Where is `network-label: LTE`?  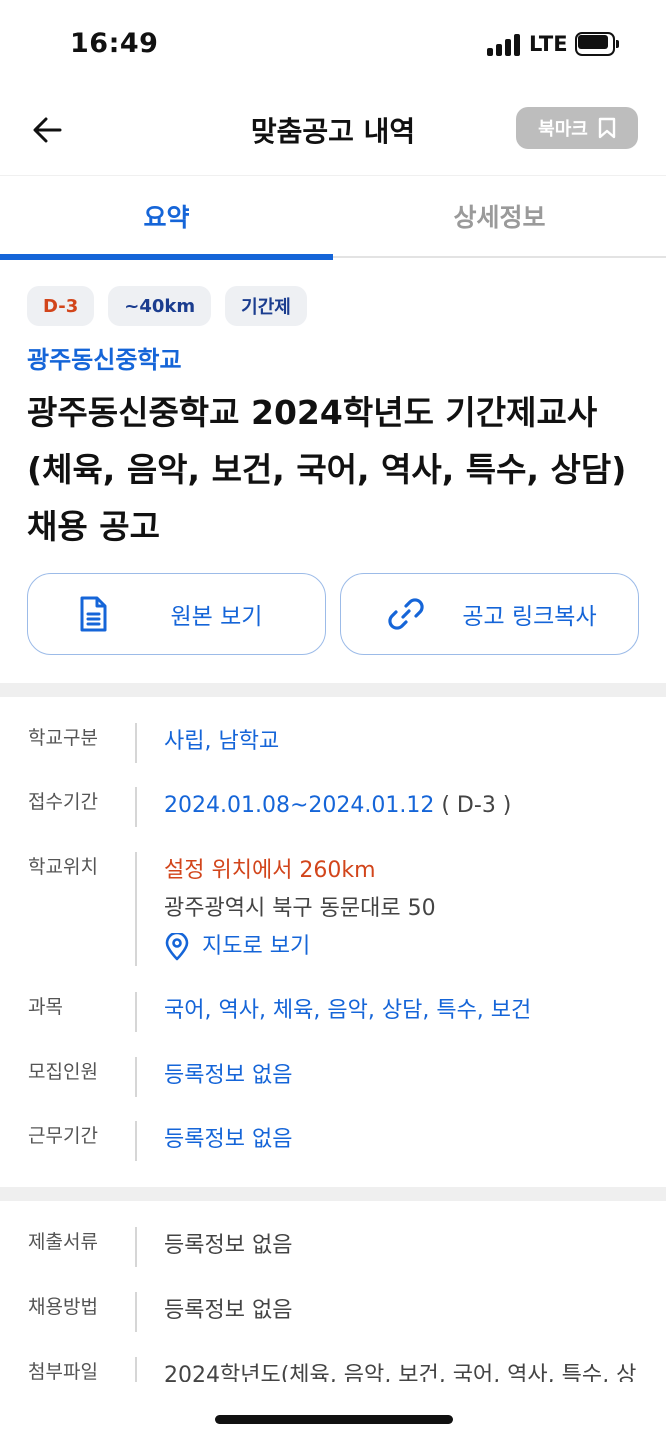
network-label: LTE is located at coordinates (548, 44).